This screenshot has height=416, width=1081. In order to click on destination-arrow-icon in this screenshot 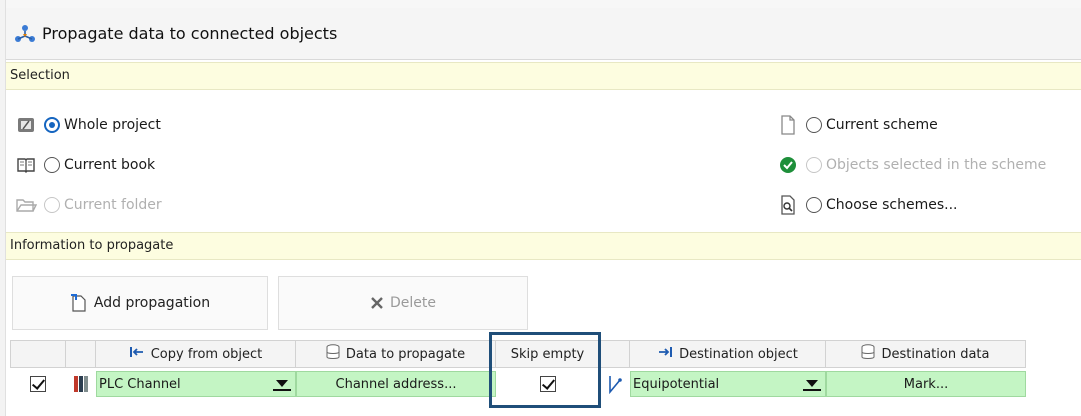, I will do `click(665, 354)`.